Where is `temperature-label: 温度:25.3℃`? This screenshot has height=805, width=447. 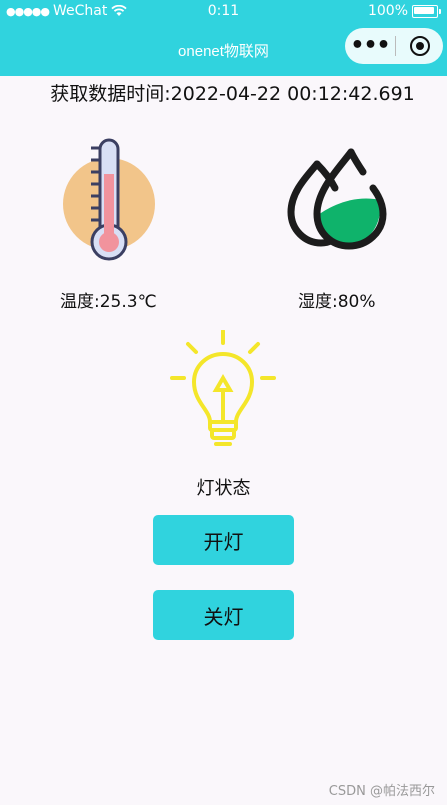
temperature-label: 温度:25.3℃ is located at coordinates (108, 302).